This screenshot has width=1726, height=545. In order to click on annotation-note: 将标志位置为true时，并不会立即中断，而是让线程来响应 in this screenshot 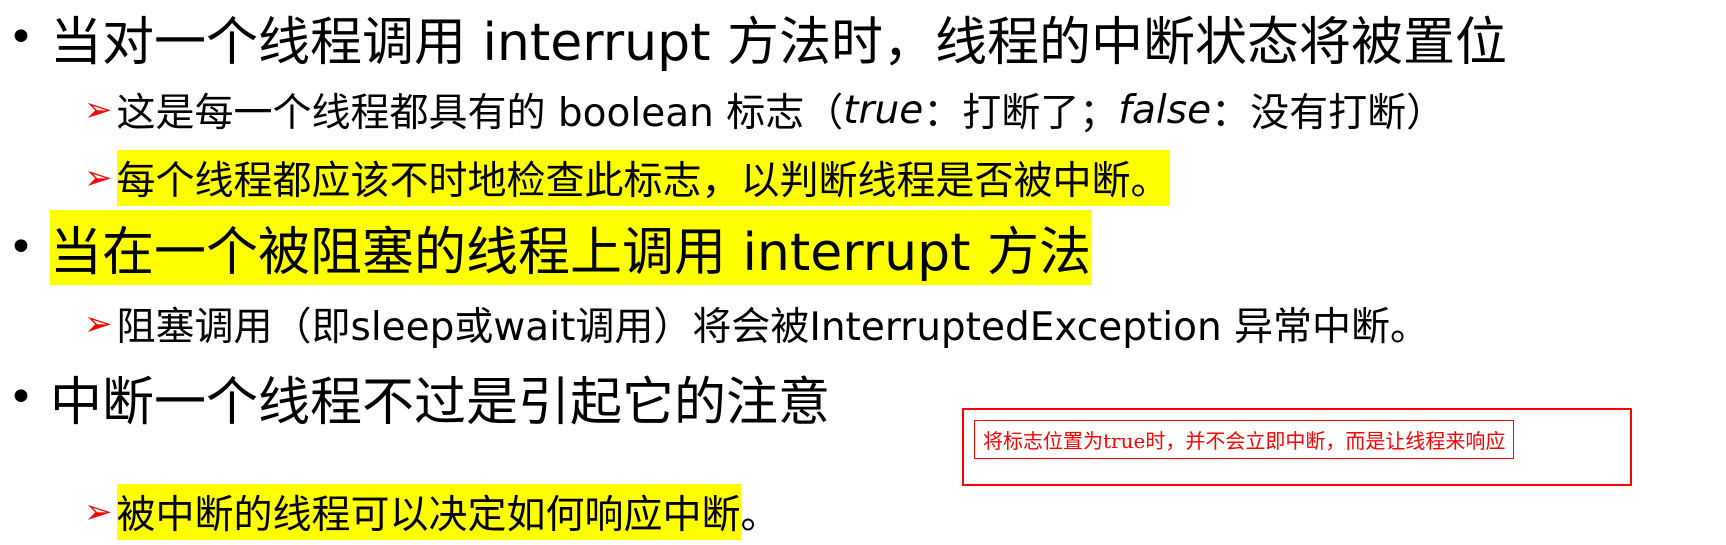, I will do `click(1244, 439)`.